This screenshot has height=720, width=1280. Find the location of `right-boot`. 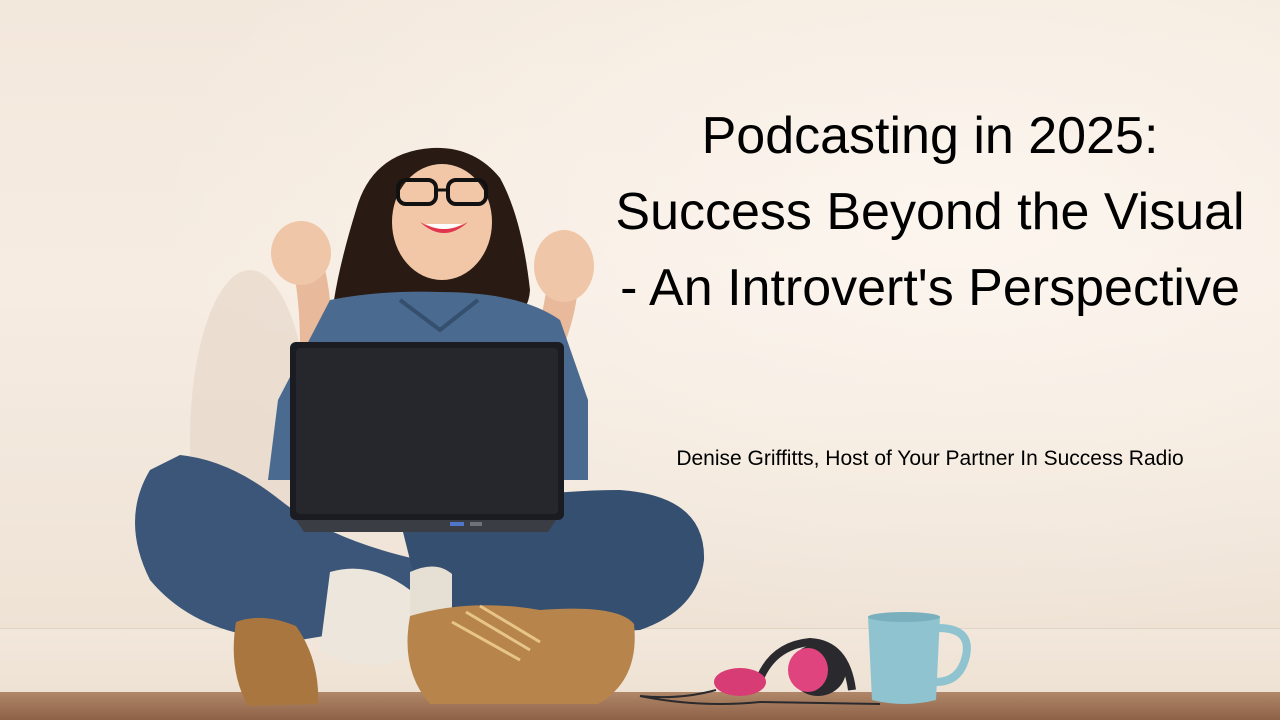

right-boot is located at coordinates (521, 654).